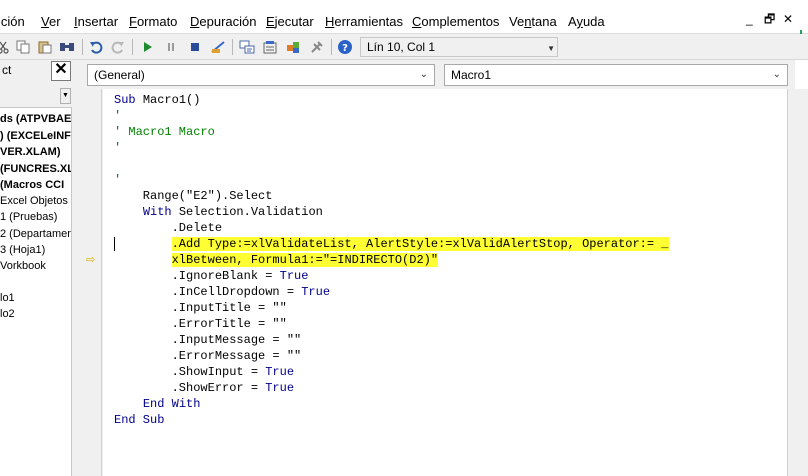 The width and height of the screenshot is (808, 476). Describe the element at coordinates (61, 71) in the screenshot. I see `close-icon: ✕` at that location.